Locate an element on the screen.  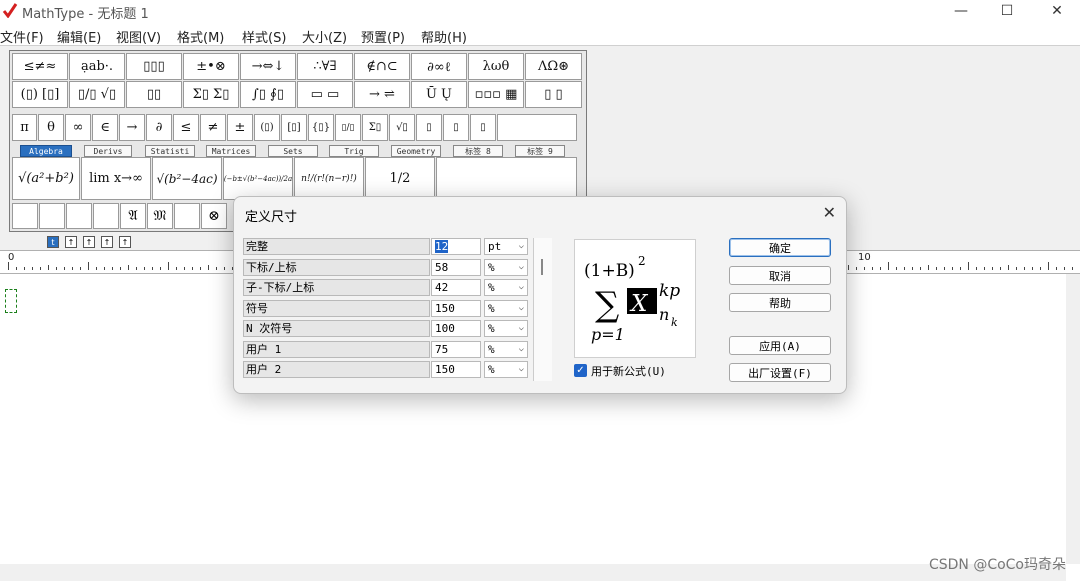
template-half: 1/2 is located at coordinates (400, 178).